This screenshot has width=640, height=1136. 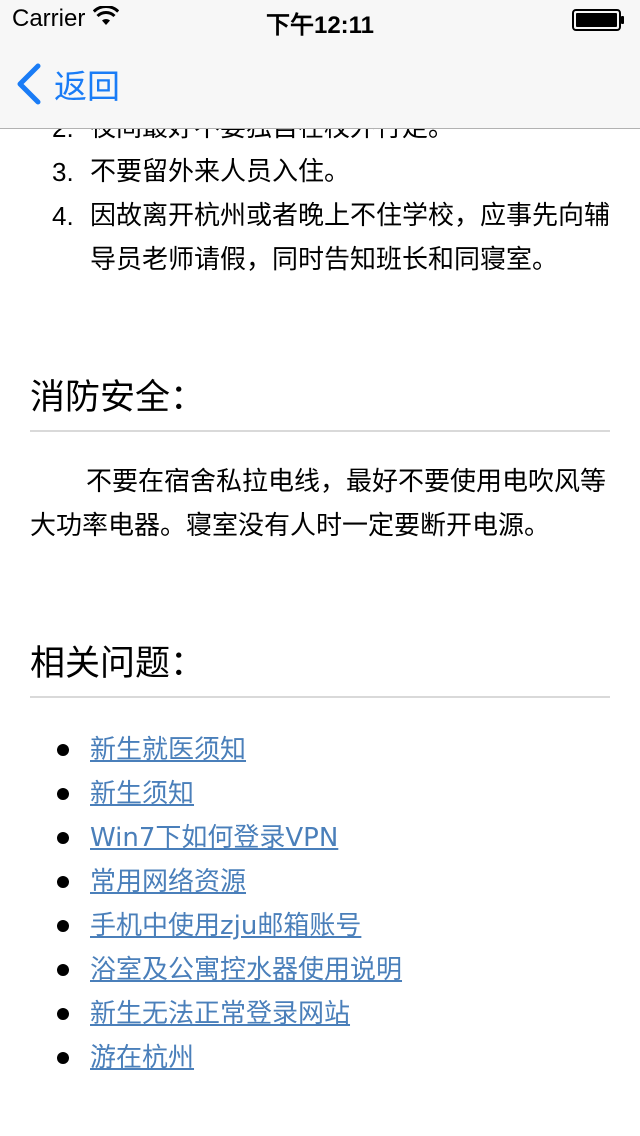 I want to click on list-item: 常用网络资源, so click(x=320, y=882).